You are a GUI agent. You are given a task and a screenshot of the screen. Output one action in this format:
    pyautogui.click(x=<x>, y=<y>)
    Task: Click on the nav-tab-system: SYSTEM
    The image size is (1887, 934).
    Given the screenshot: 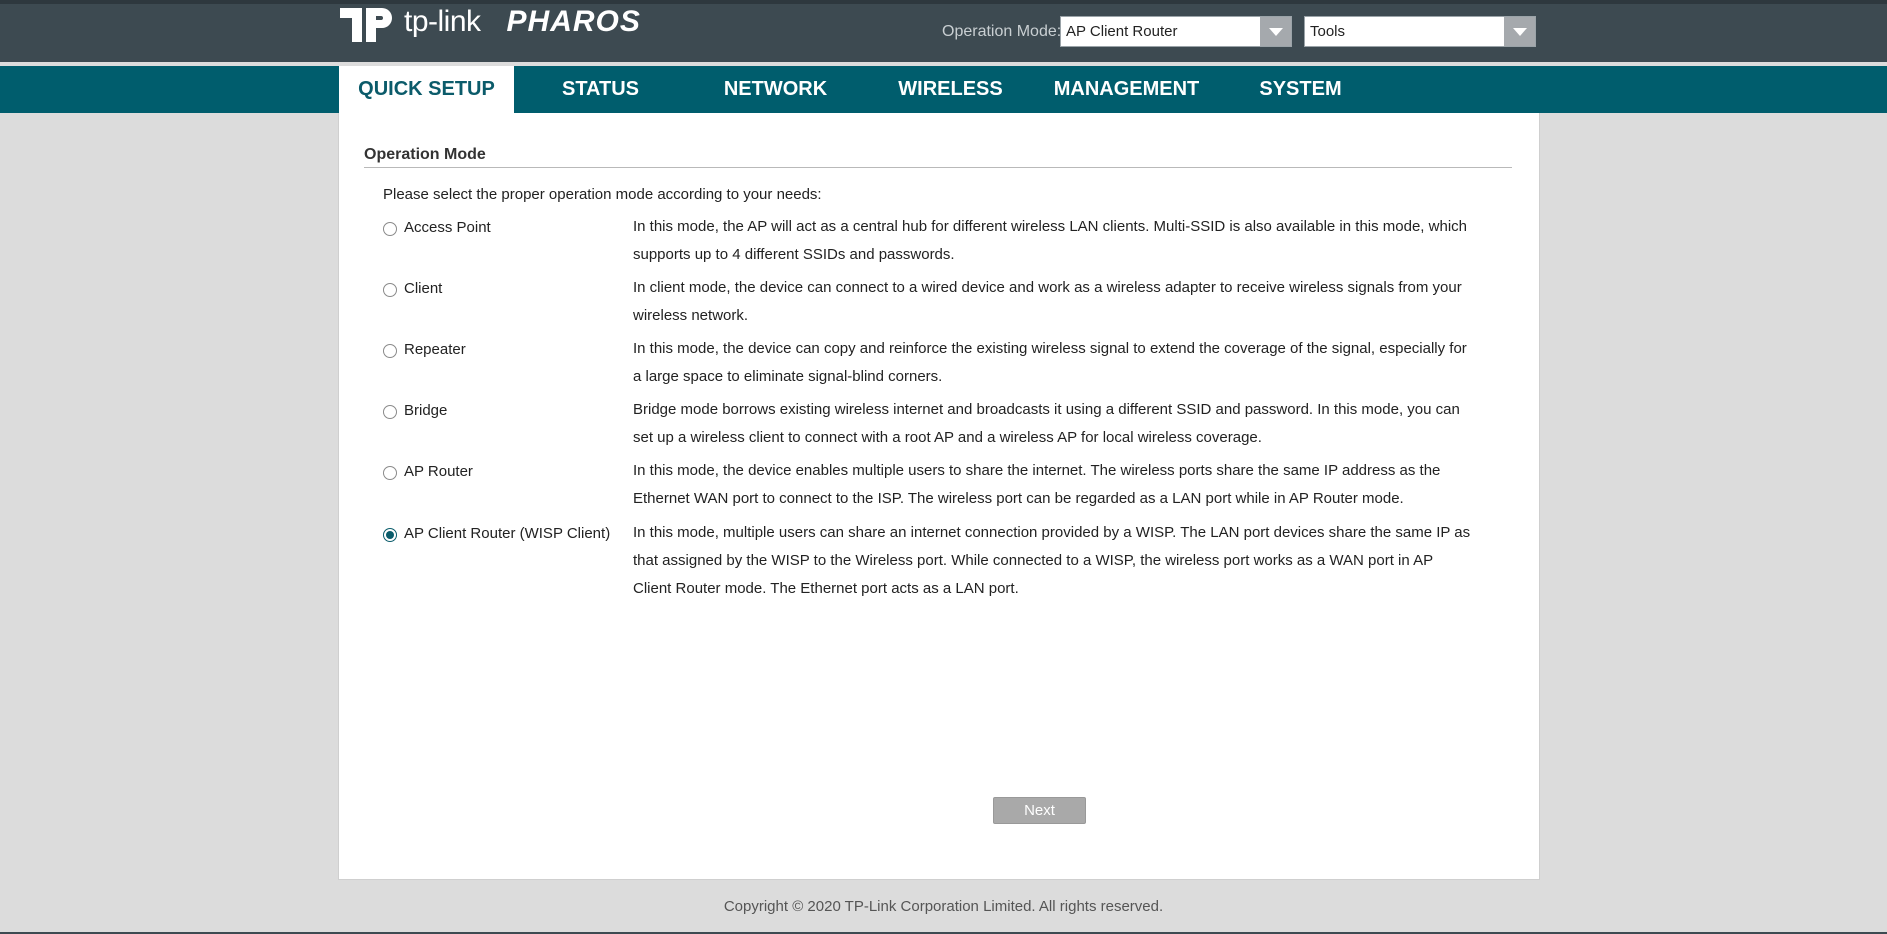 What is the action you would take?
    pyautogui.click(x=1300, y=89)
    